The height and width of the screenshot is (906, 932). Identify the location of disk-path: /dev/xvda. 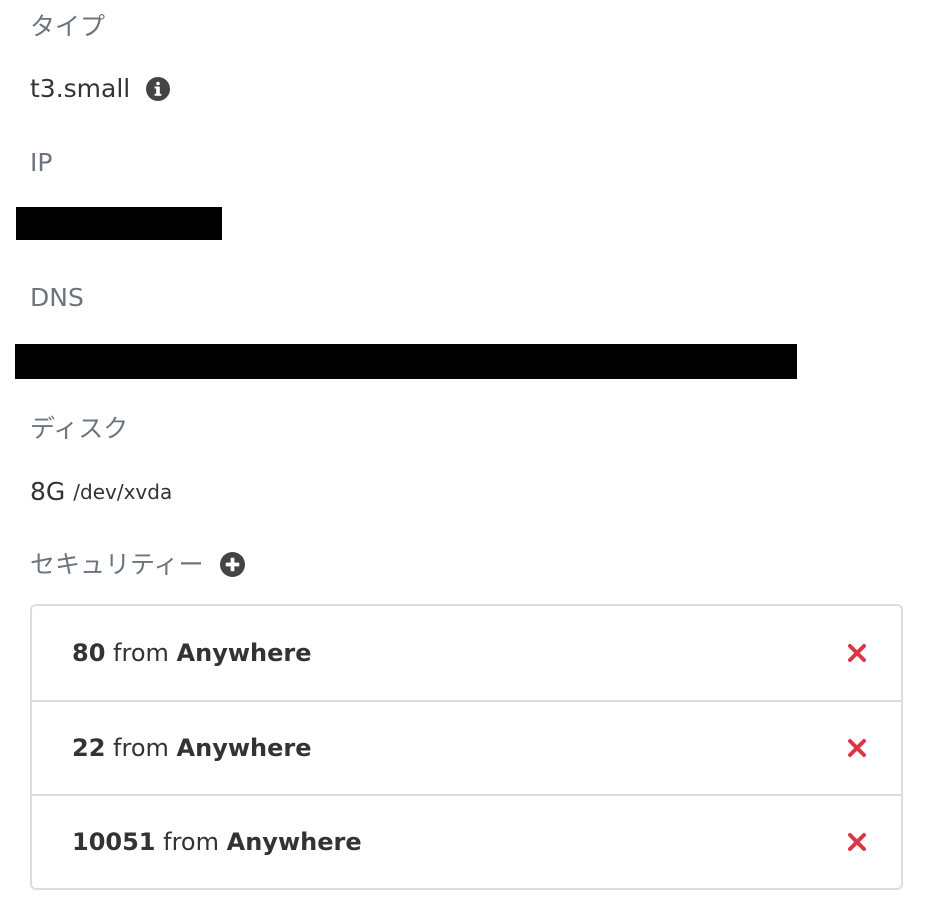
(123, 491).